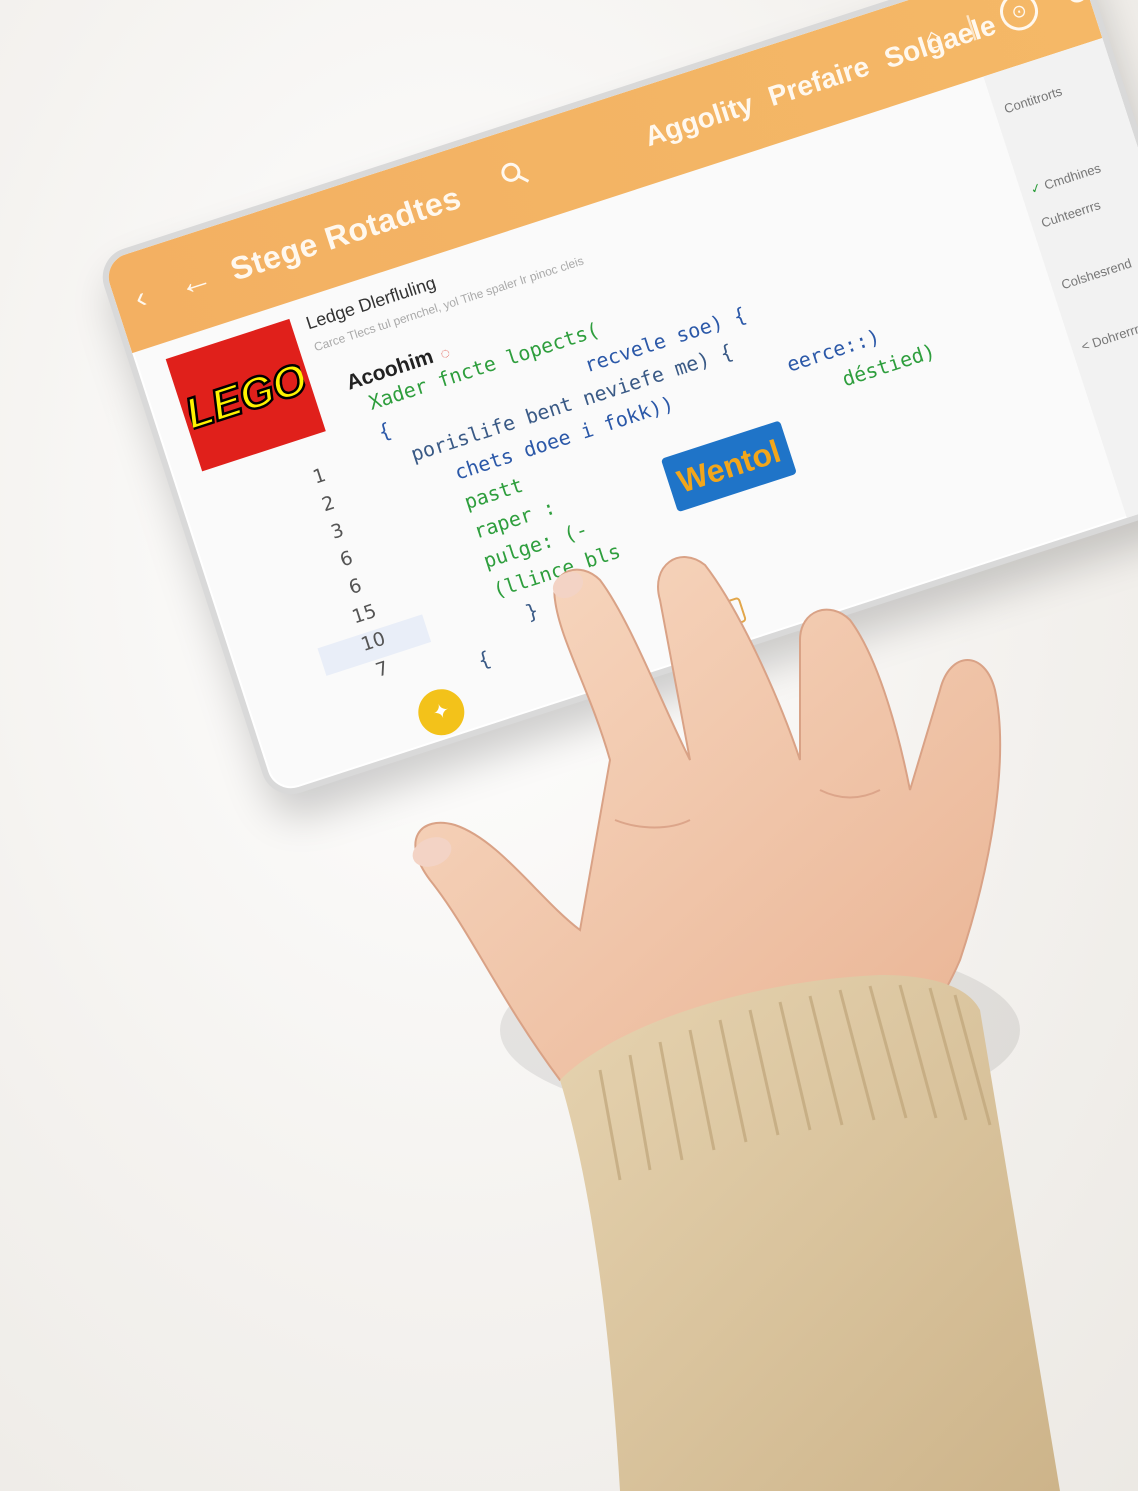 The width and height of the screenshot is (1138, 1491). What do you see at coordinates (795, 1082) in the screenshot?
I see `sleeve-ribbing` at bounding box center [795, 1082].